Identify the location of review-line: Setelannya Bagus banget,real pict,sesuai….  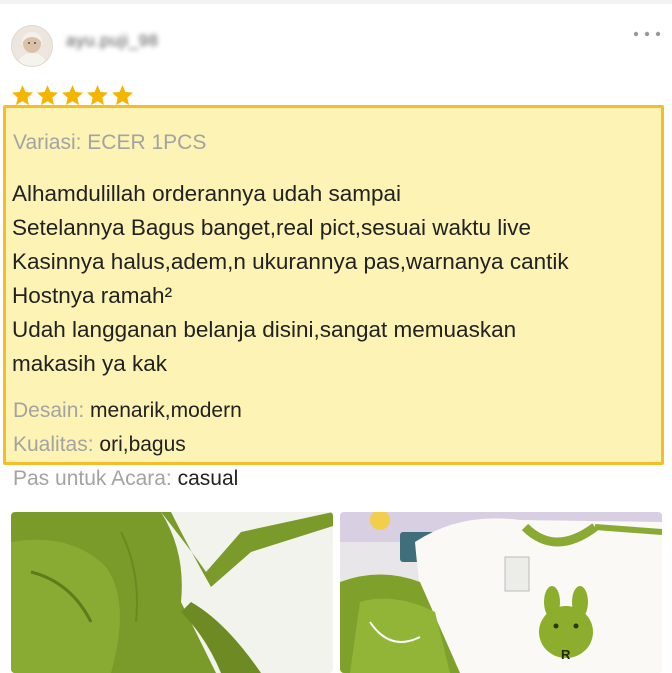
(272, 227).